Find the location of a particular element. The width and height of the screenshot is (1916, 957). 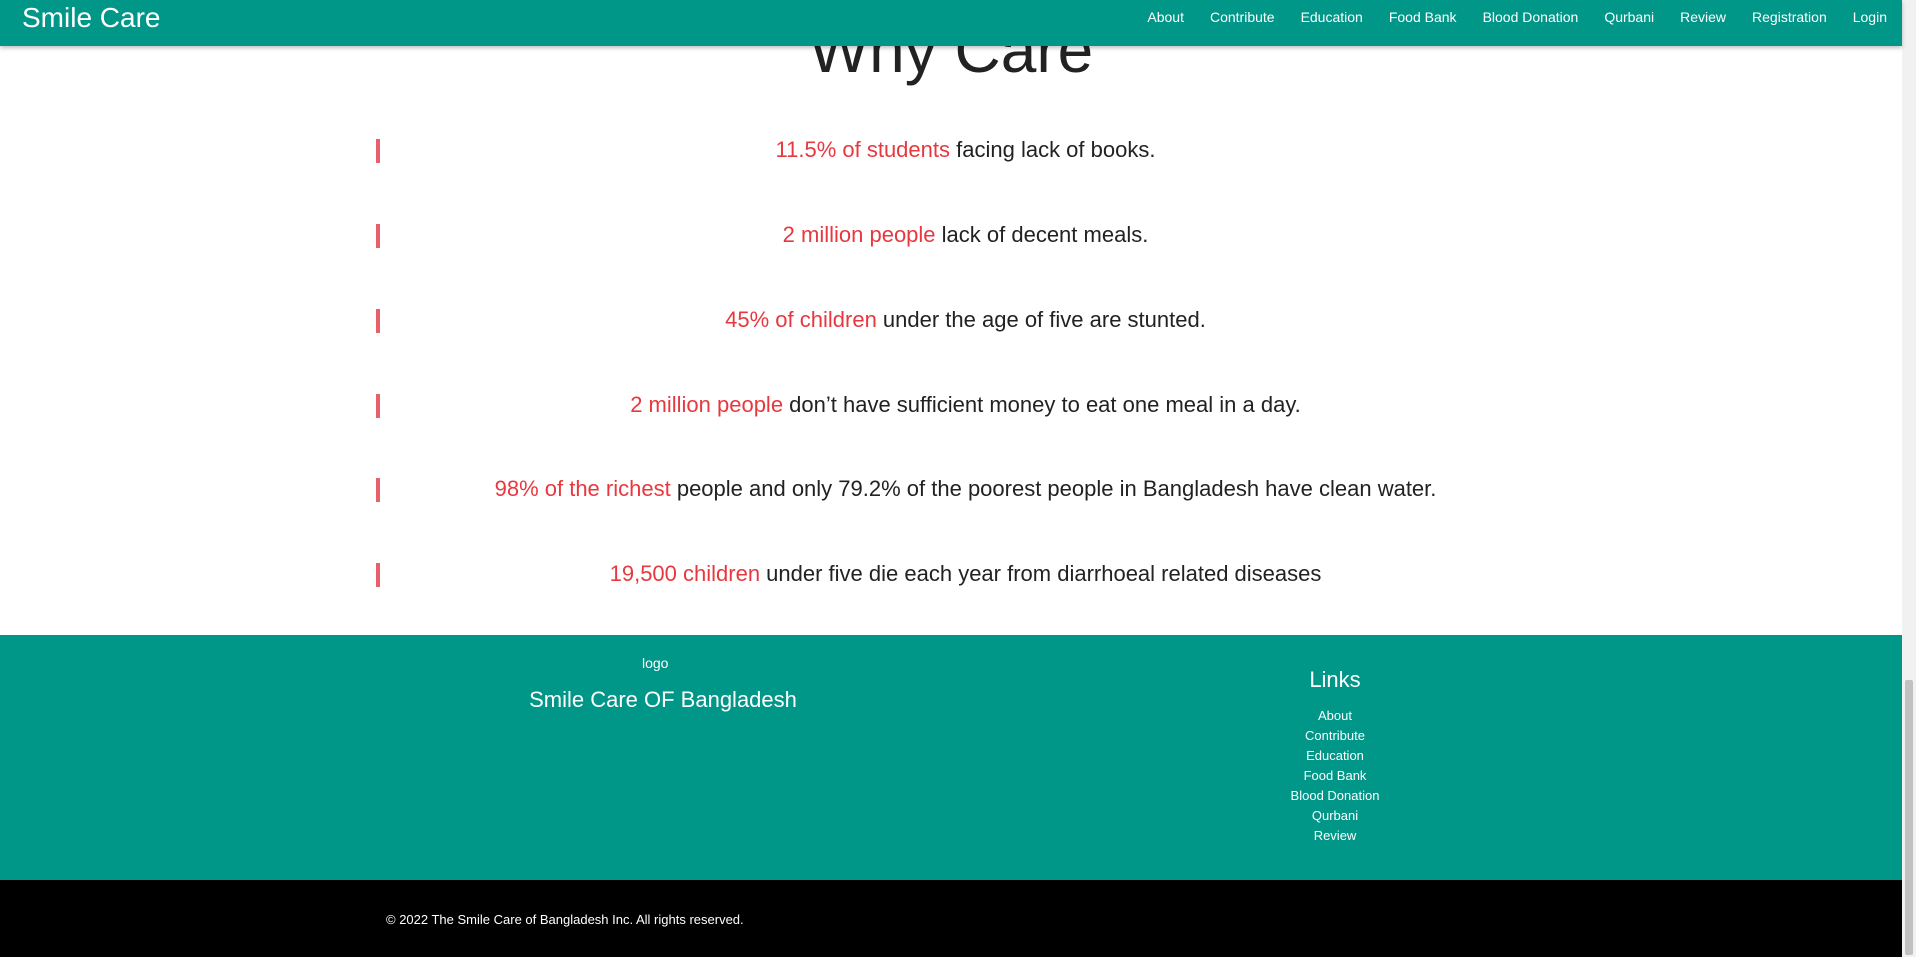

fact-highlight: 11.5% of students is located at coordinates (863, 149).